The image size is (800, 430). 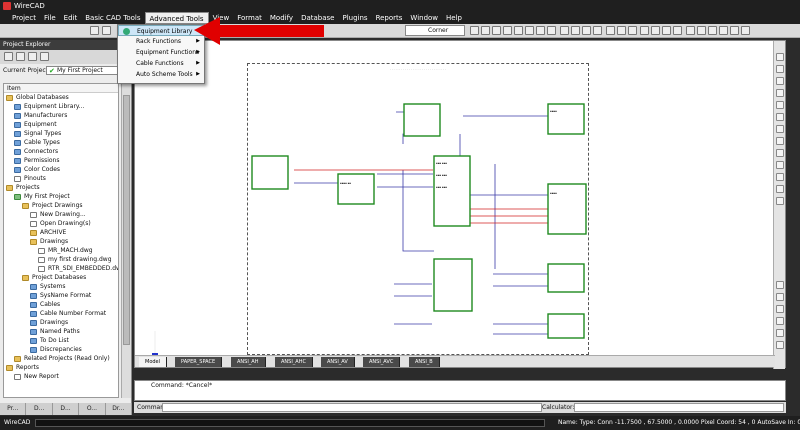 I want to click on stop-icon, so click(x=94, y=30).